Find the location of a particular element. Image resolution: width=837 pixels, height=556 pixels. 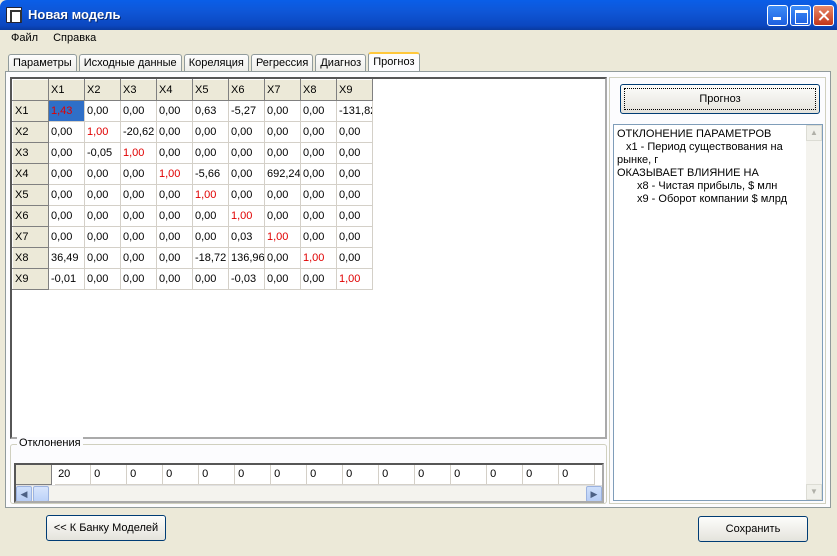

grid-cell: -5,66 is located at coordinates (210, 174).